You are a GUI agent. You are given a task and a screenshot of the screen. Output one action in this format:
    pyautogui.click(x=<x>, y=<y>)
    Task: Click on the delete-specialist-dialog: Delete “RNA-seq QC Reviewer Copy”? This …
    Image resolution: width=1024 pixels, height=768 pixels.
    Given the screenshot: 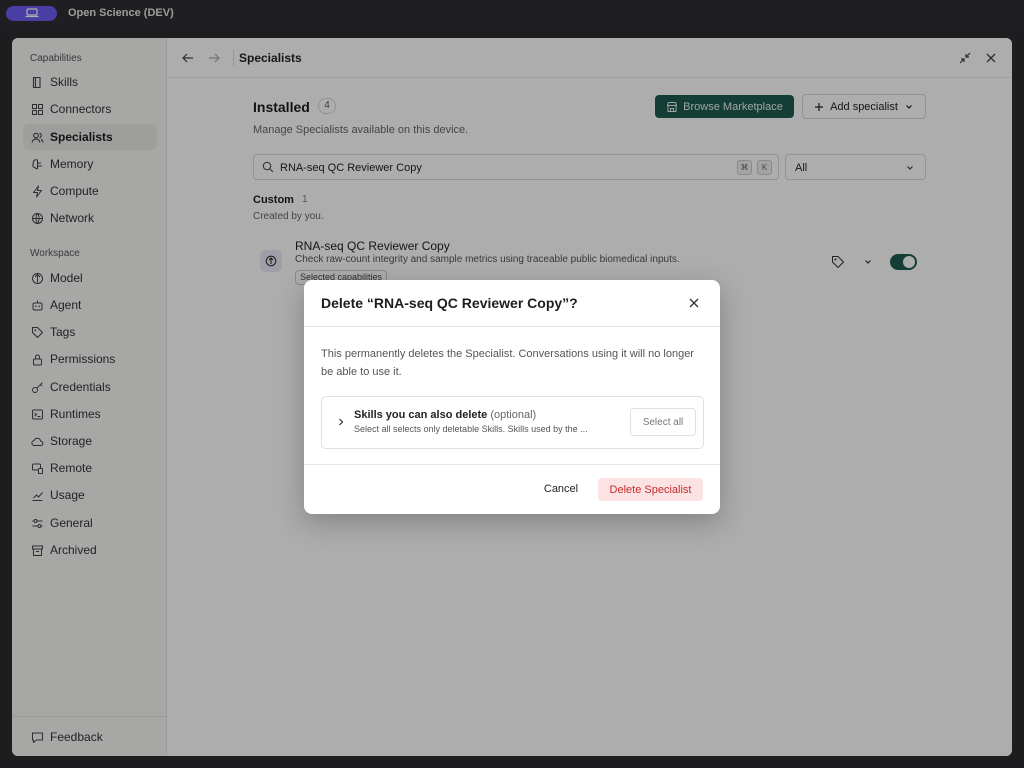 What is the action you would take?
    pyautogui.click(x=512, y=397)
    